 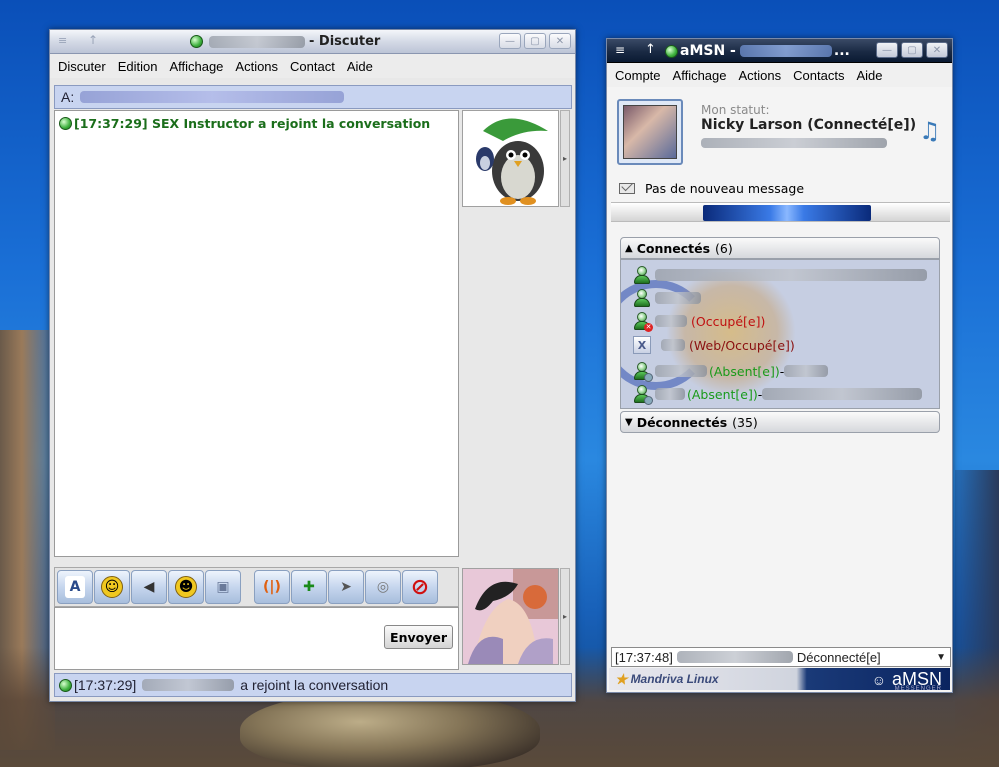 I want to click on mandriva-logo: ★ Mandriva Linux, so click(x=667, y=679).